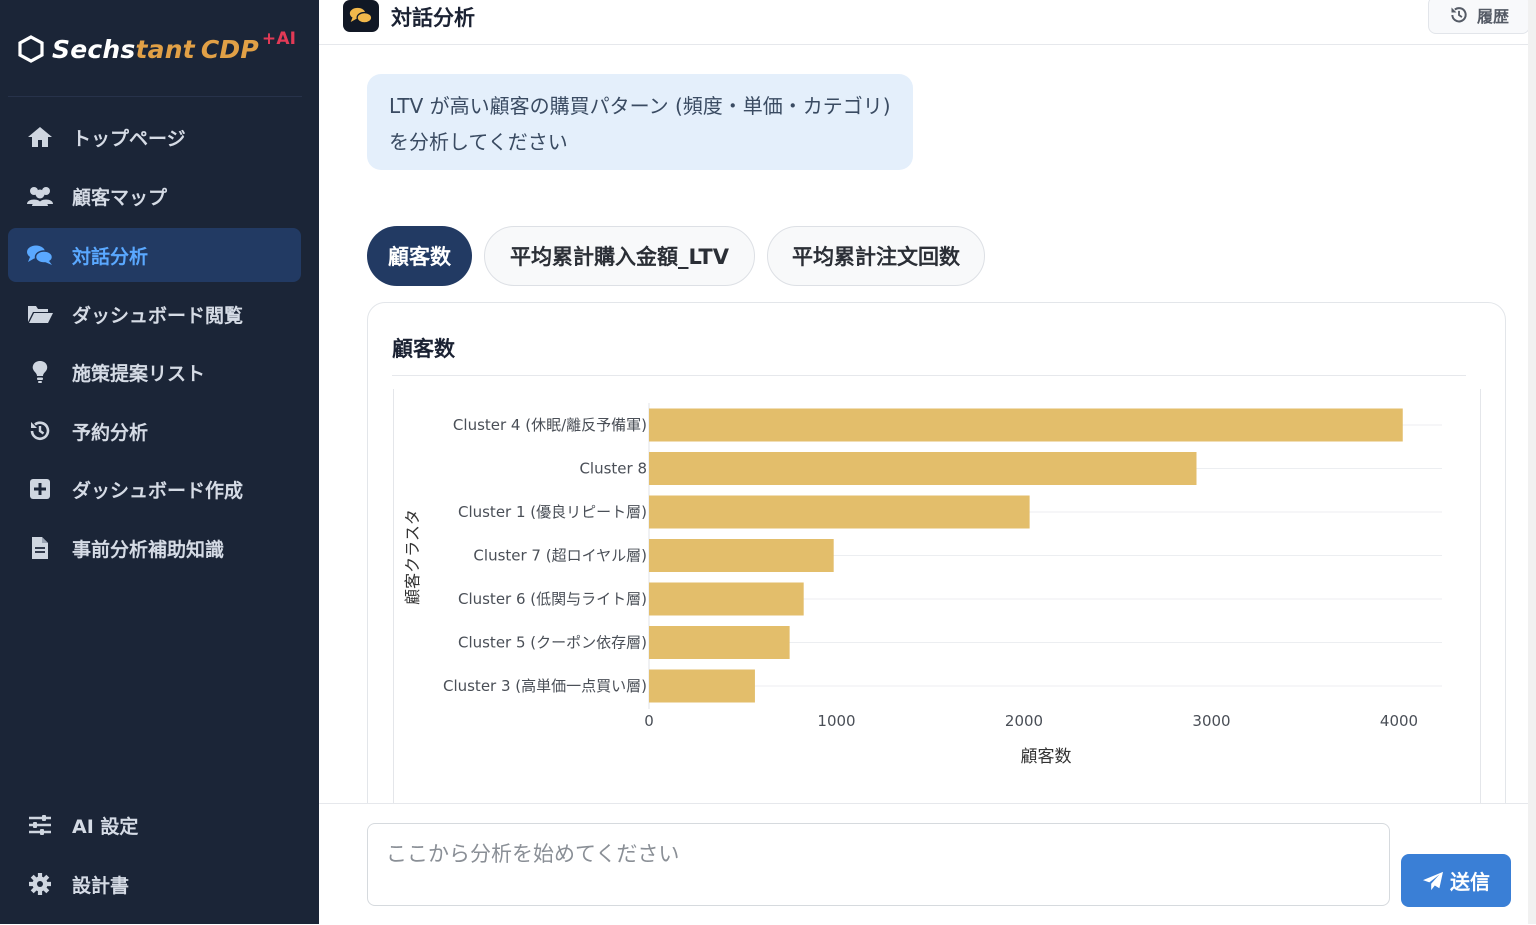 This screenshot has width=1536, height=925. I want to click on sidebar-item-label: 予約分析, so click(110, 432).